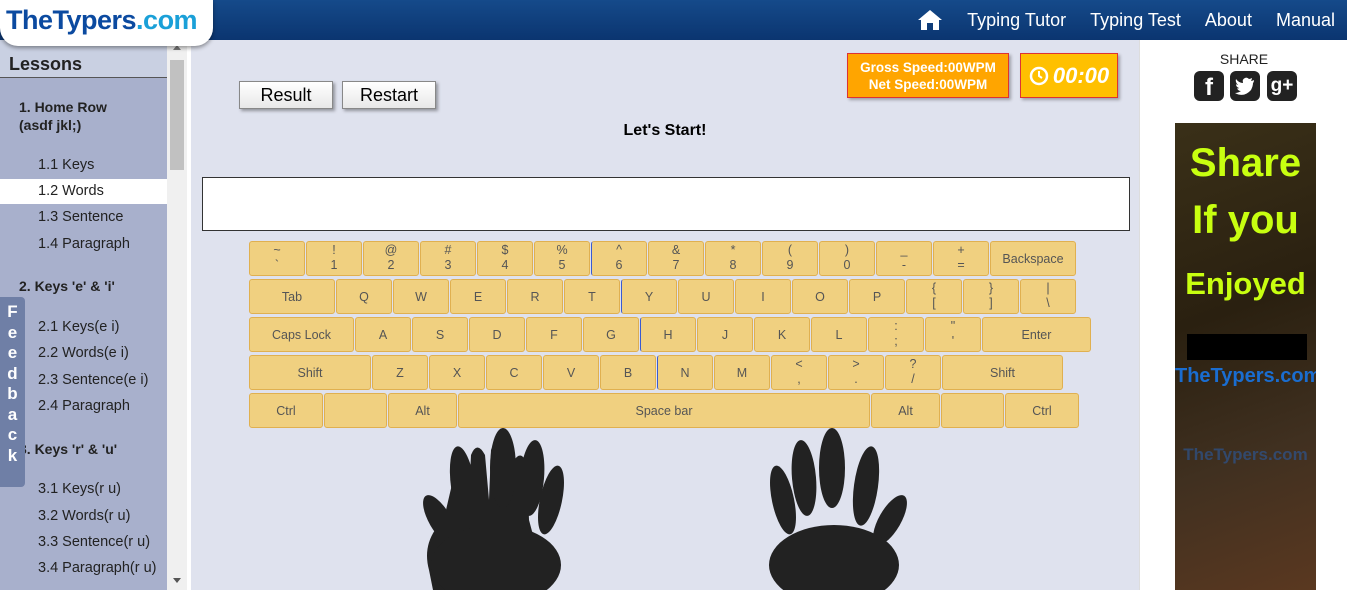 This screenshot has height=590, width=1347. Describe the element at coordinates (856, 372) in the screenshot. I see `key-.: >.` at that location.